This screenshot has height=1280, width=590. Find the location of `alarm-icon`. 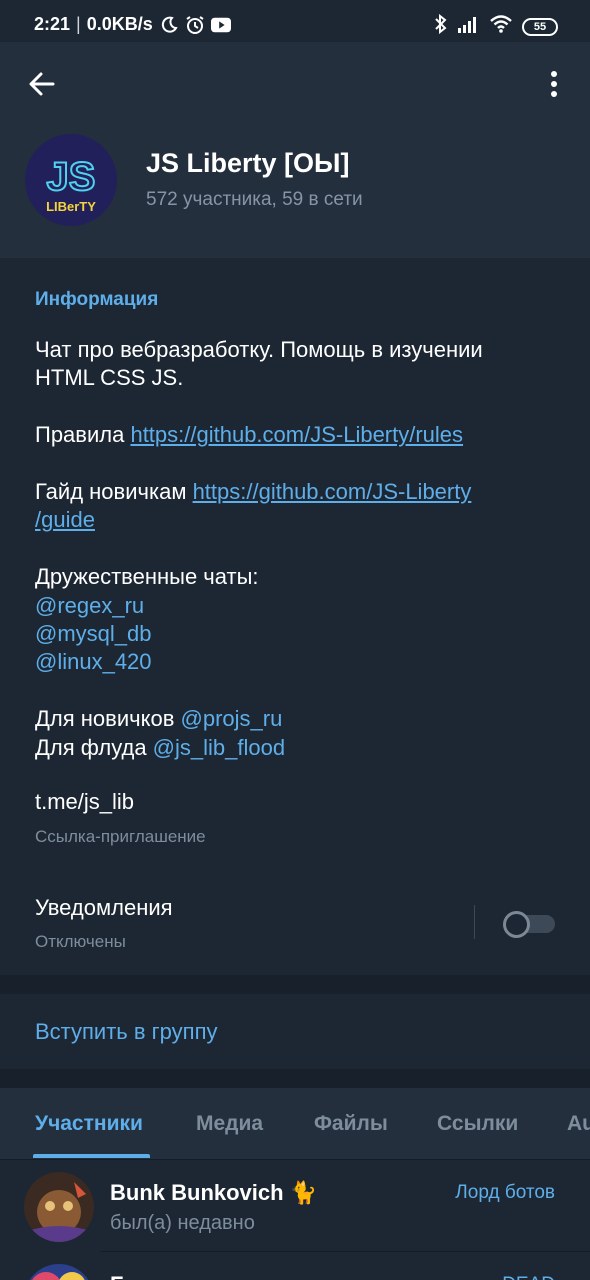

alarm-icon is located at coordinates (195, 25).